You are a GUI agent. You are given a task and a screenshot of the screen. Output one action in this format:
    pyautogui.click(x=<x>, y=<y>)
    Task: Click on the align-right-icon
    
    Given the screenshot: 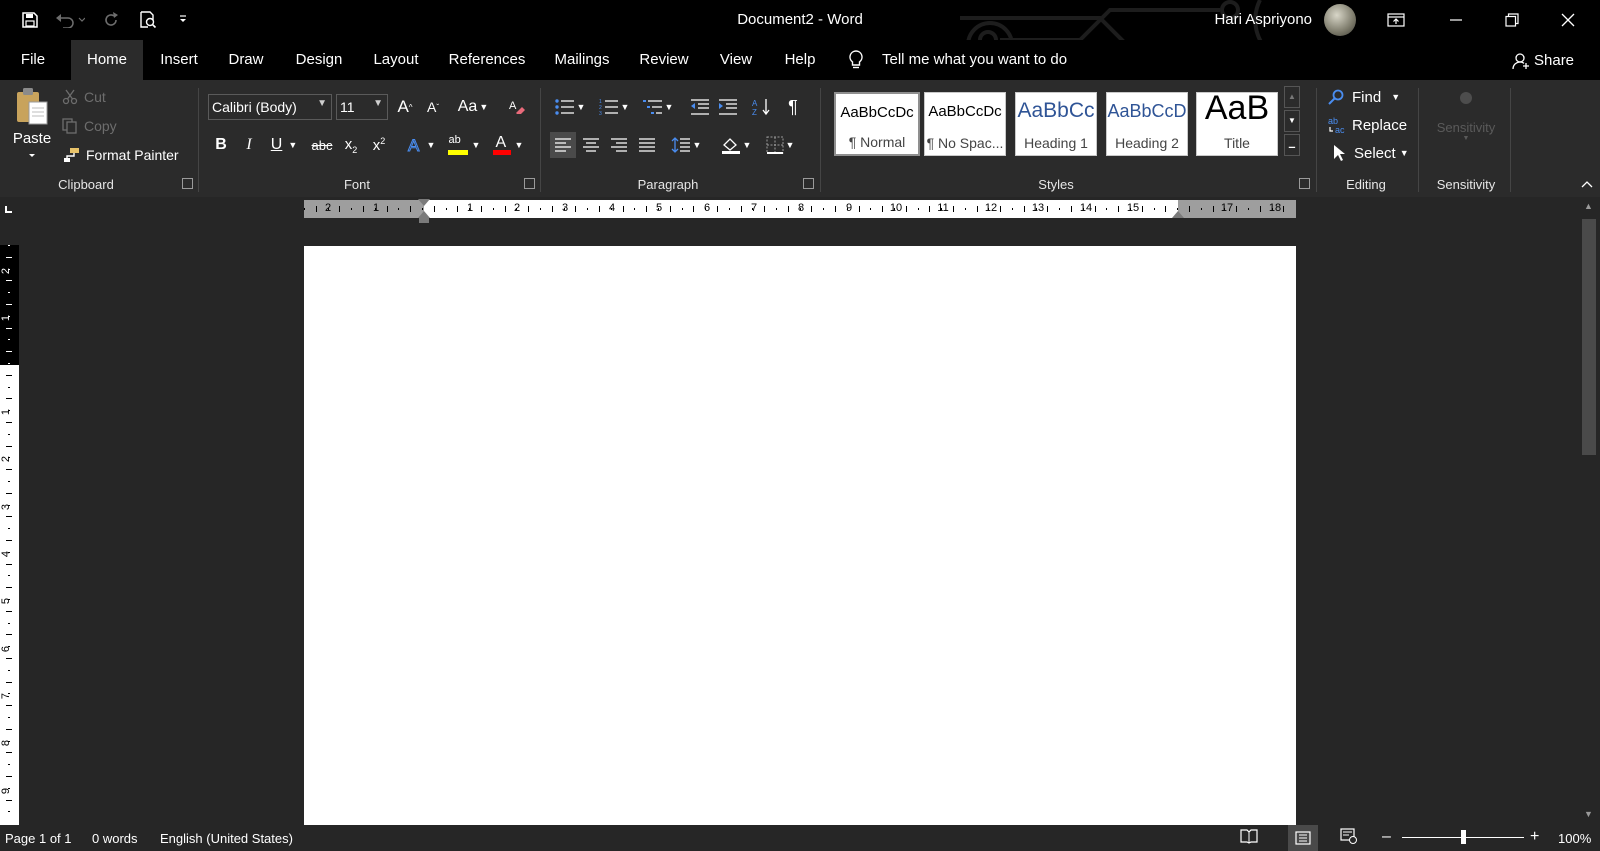 What is the action you would take?
    pyautogui.click(x=619, y=145)
    